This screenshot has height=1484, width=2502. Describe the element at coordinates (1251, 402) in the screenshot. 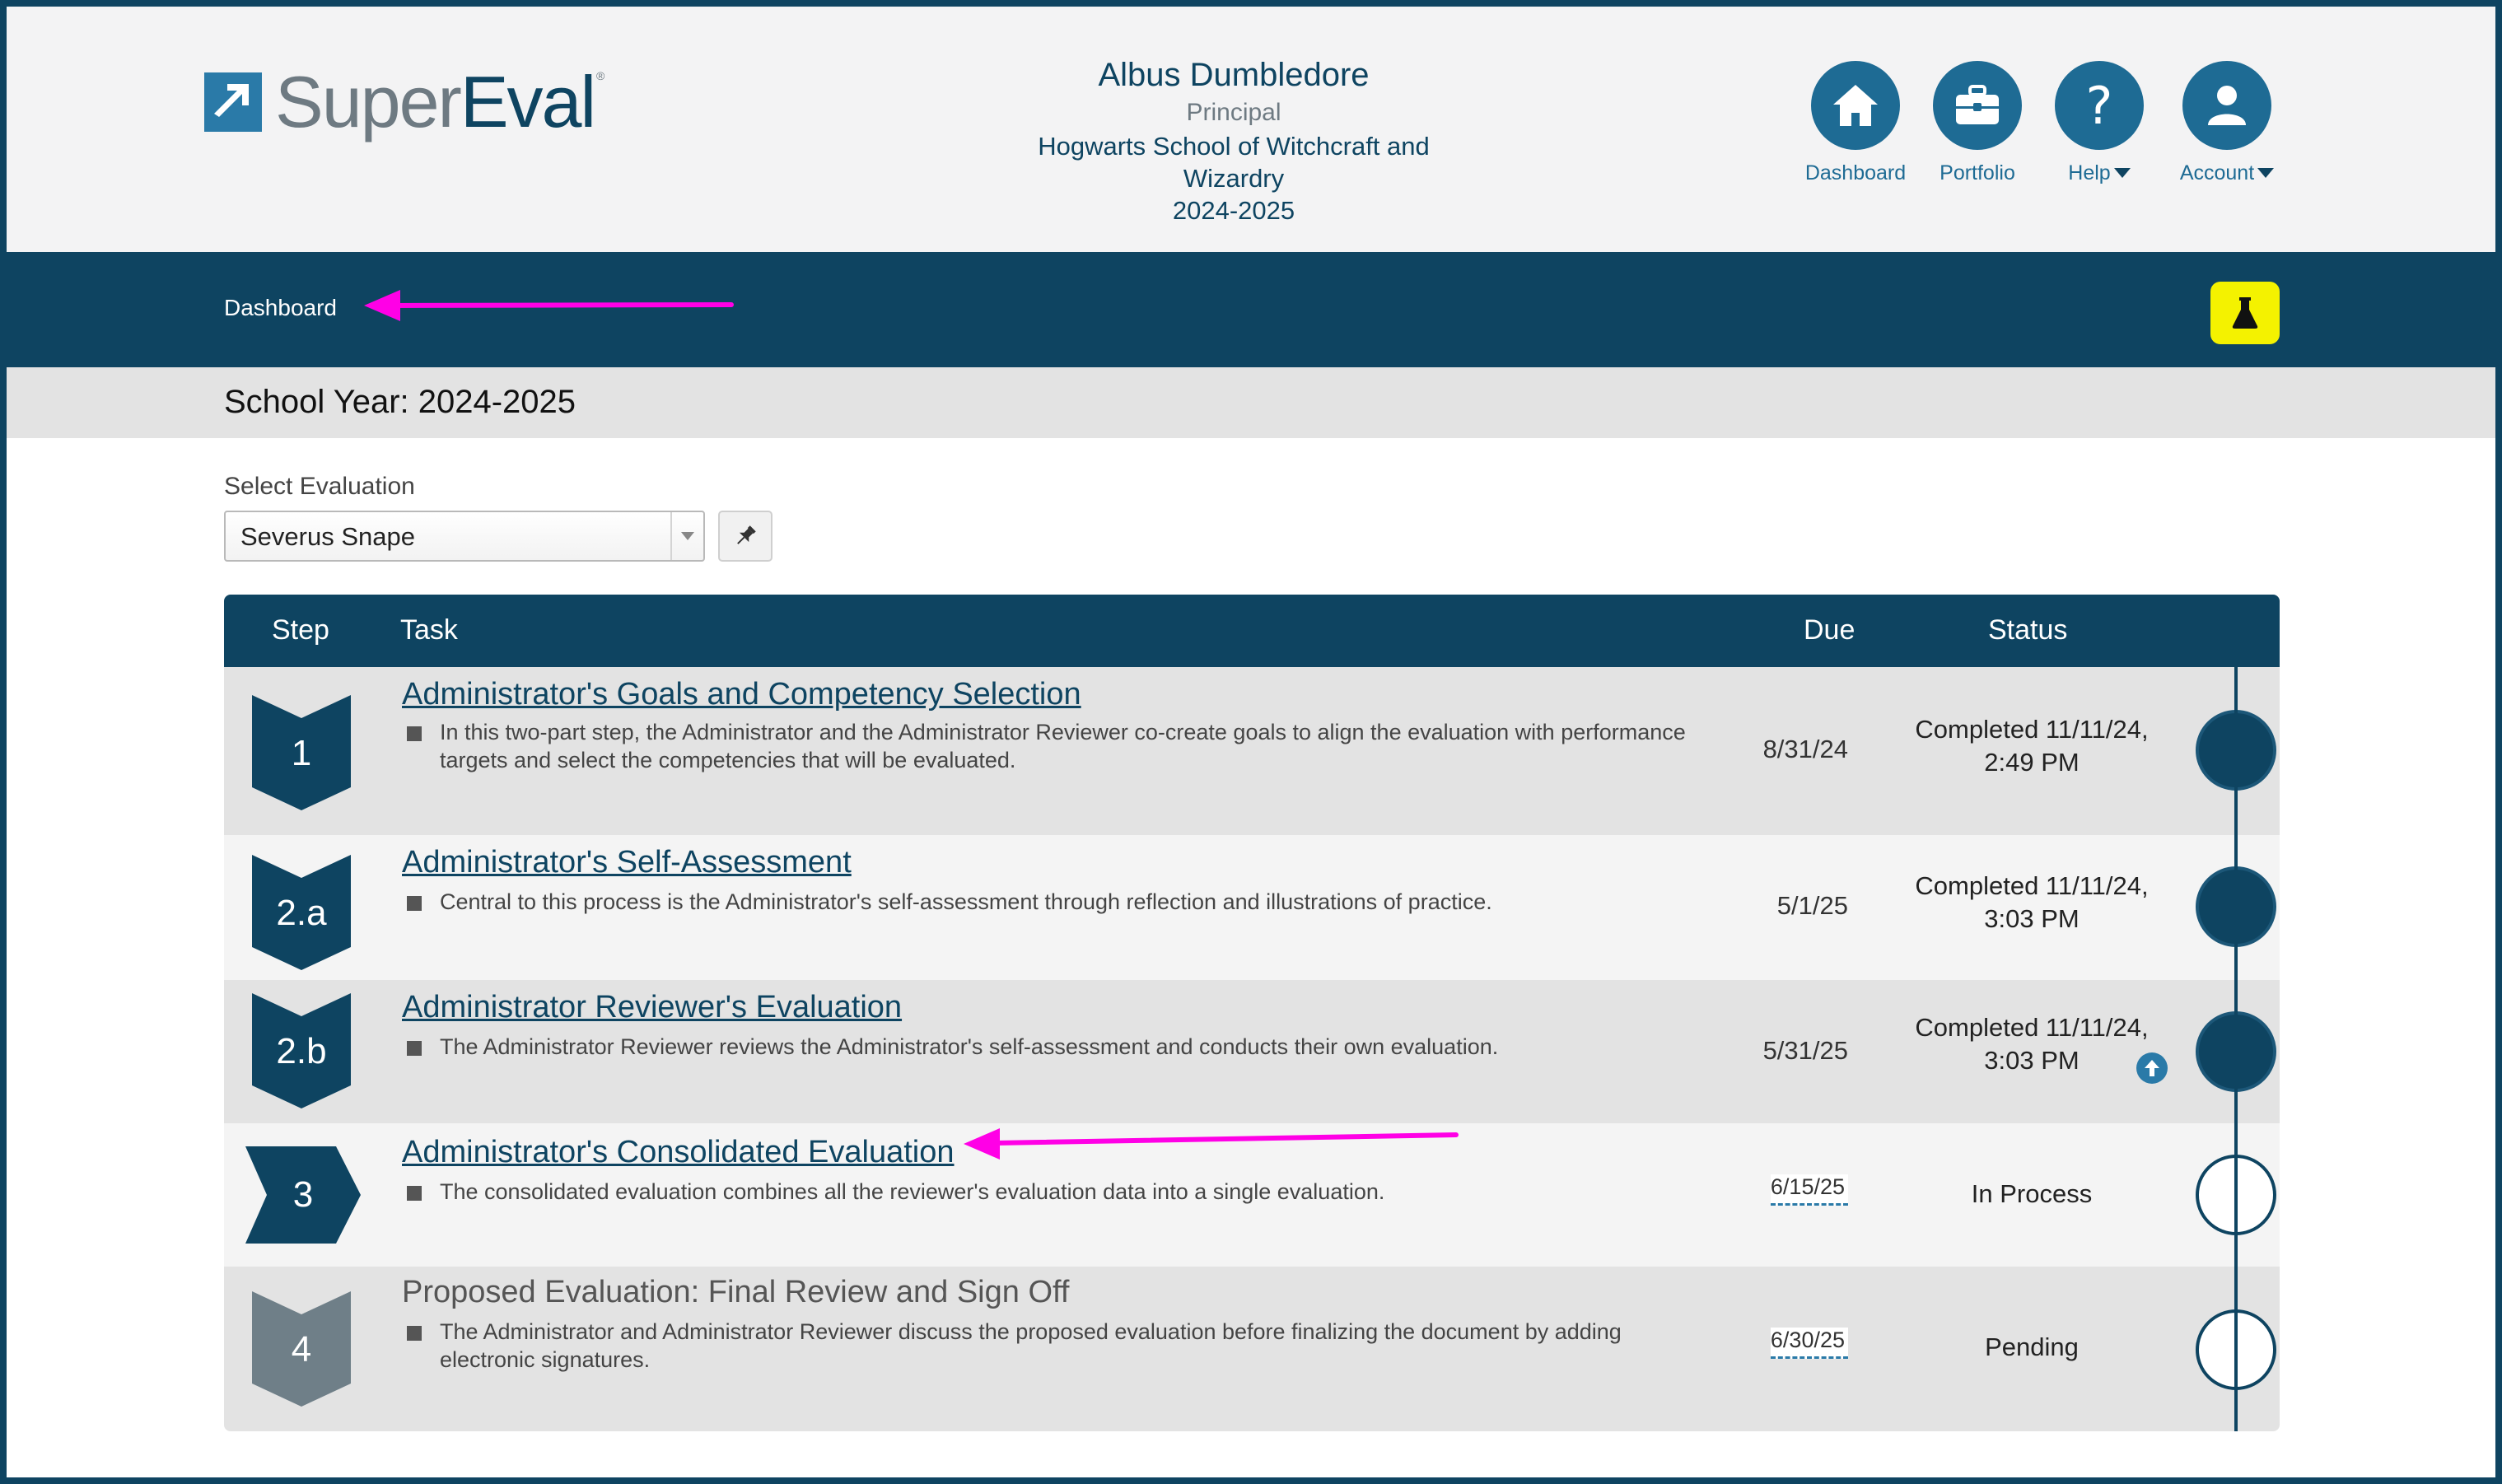

I see `school-year-bar: School Year: 2024-2025` at that location.